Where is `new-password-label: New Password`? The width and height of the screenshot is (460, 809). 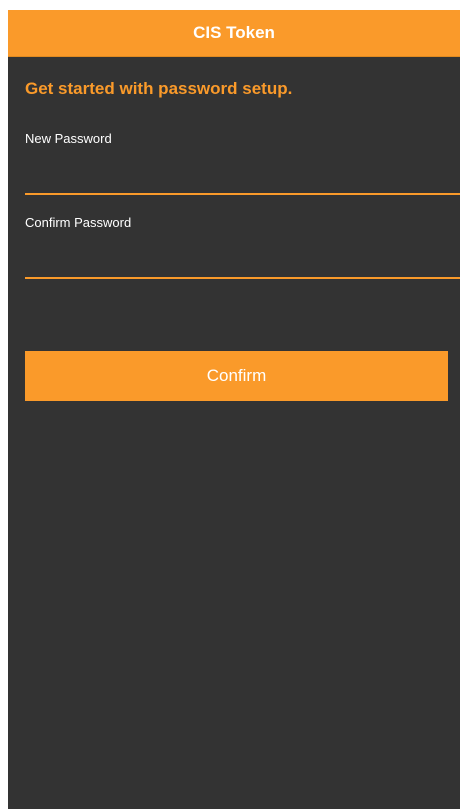
new-password-label: New Password is located at coordinates (68, 138).